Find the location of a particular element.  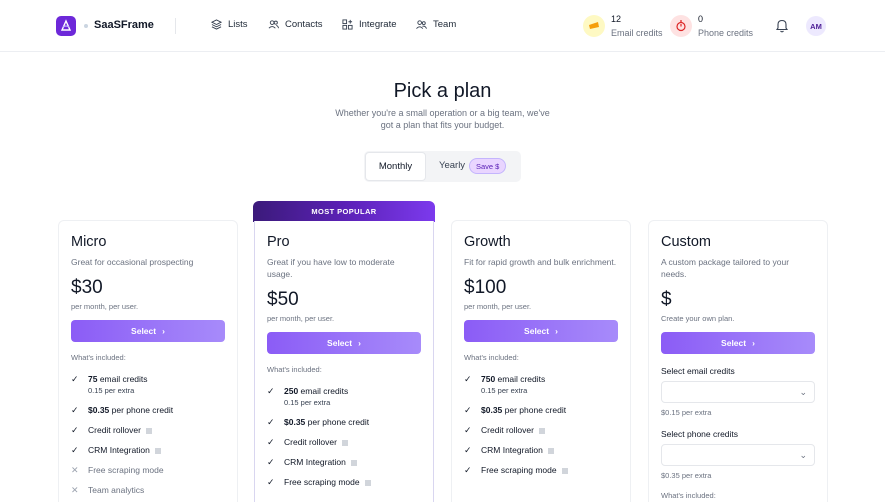

monthly-option: Monthly is located at coordinates (395, 166).